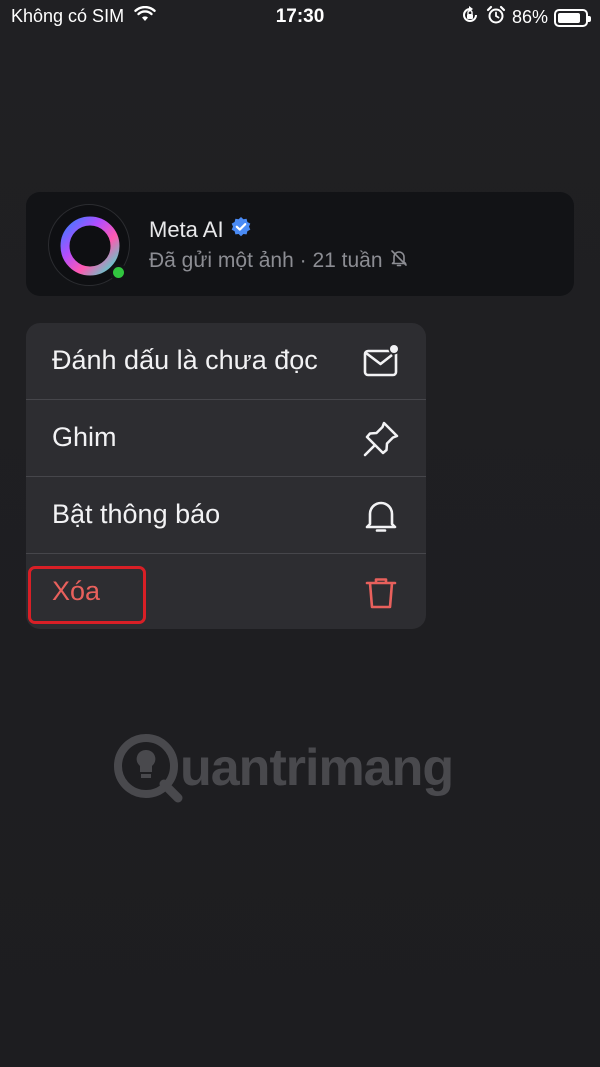 This screenshot has width=600, height=1067. What do you see at coordinates (136, 514) in the screenshot?
I see `menu-item-label: Bật thông báo` at bounding box center [136, 514].